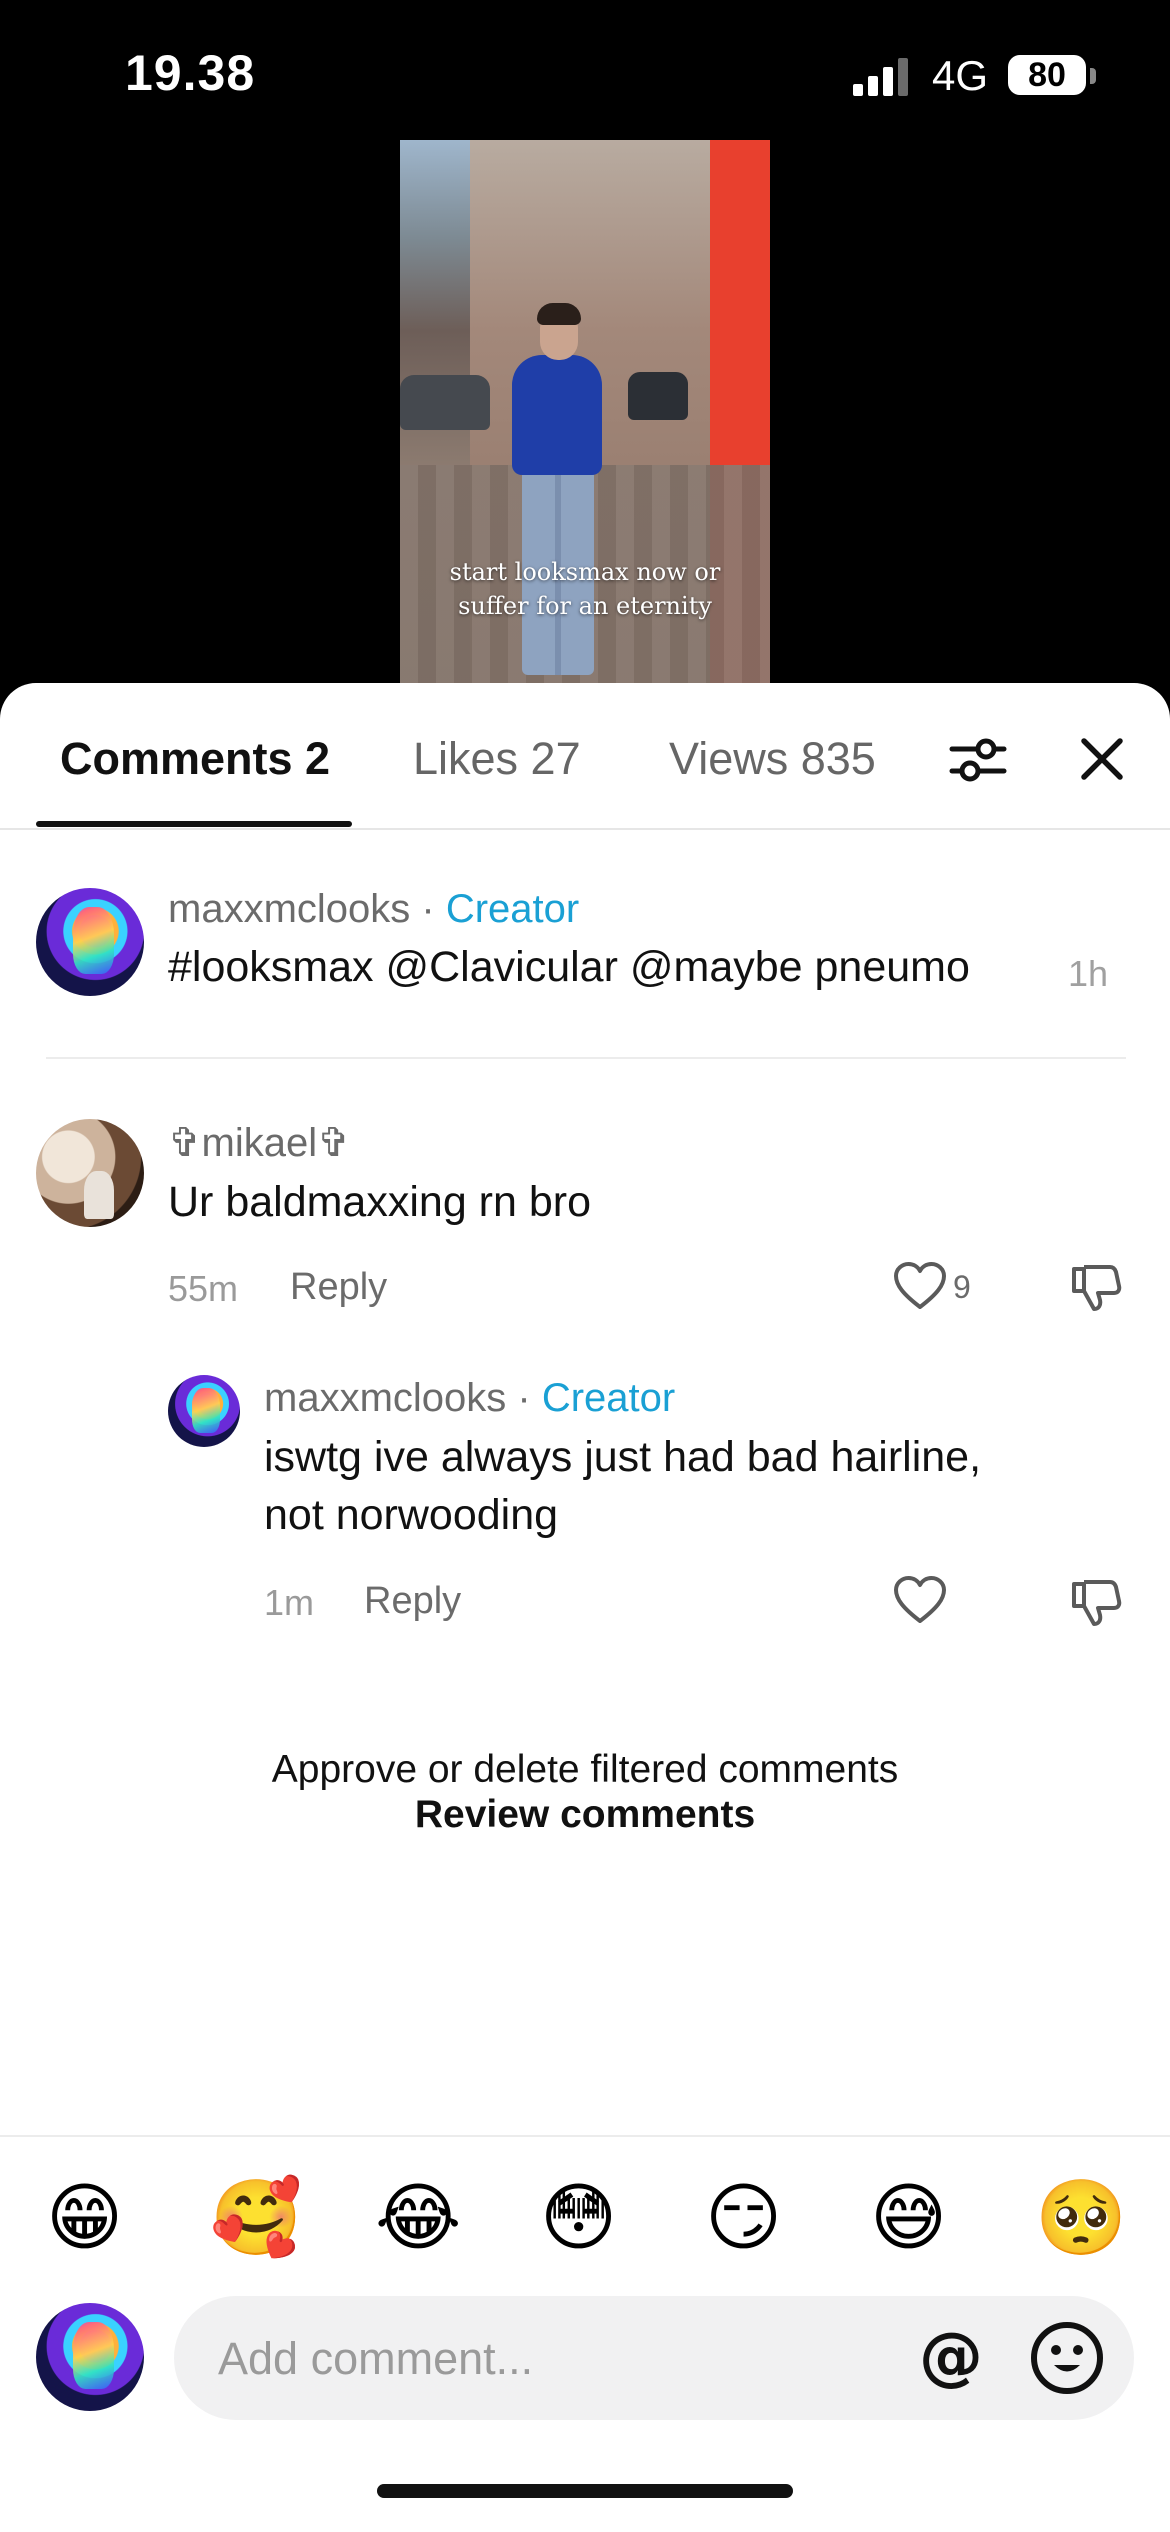 This screenshot has height=2532, width=1170. What do you see at coordinates (1093, 76) in the screenshot?
I see `battery-cap` at bounding box center [1093, 76].